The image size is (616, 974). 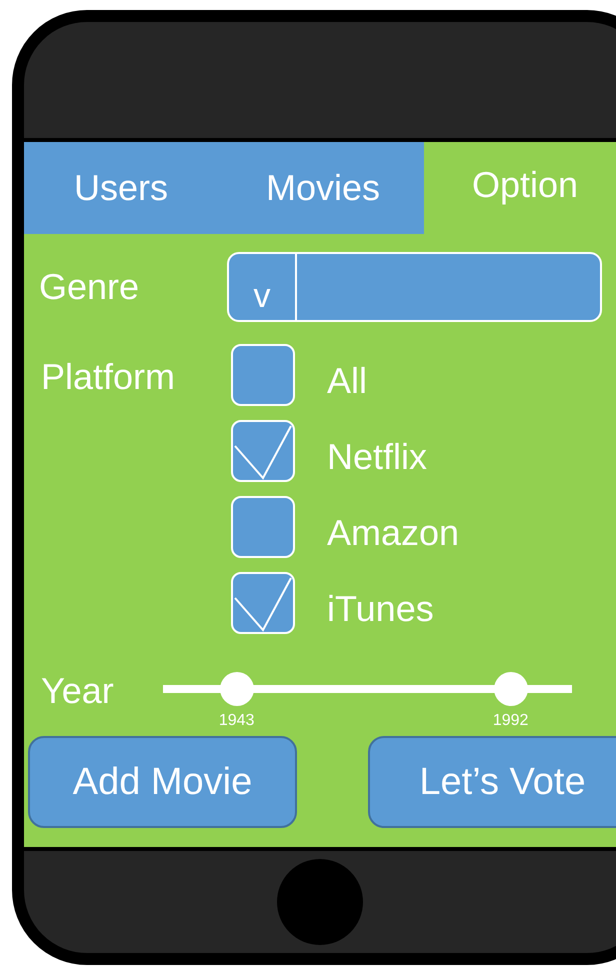 I want to click on slider-value: 1943, so click(x=237, y=721).